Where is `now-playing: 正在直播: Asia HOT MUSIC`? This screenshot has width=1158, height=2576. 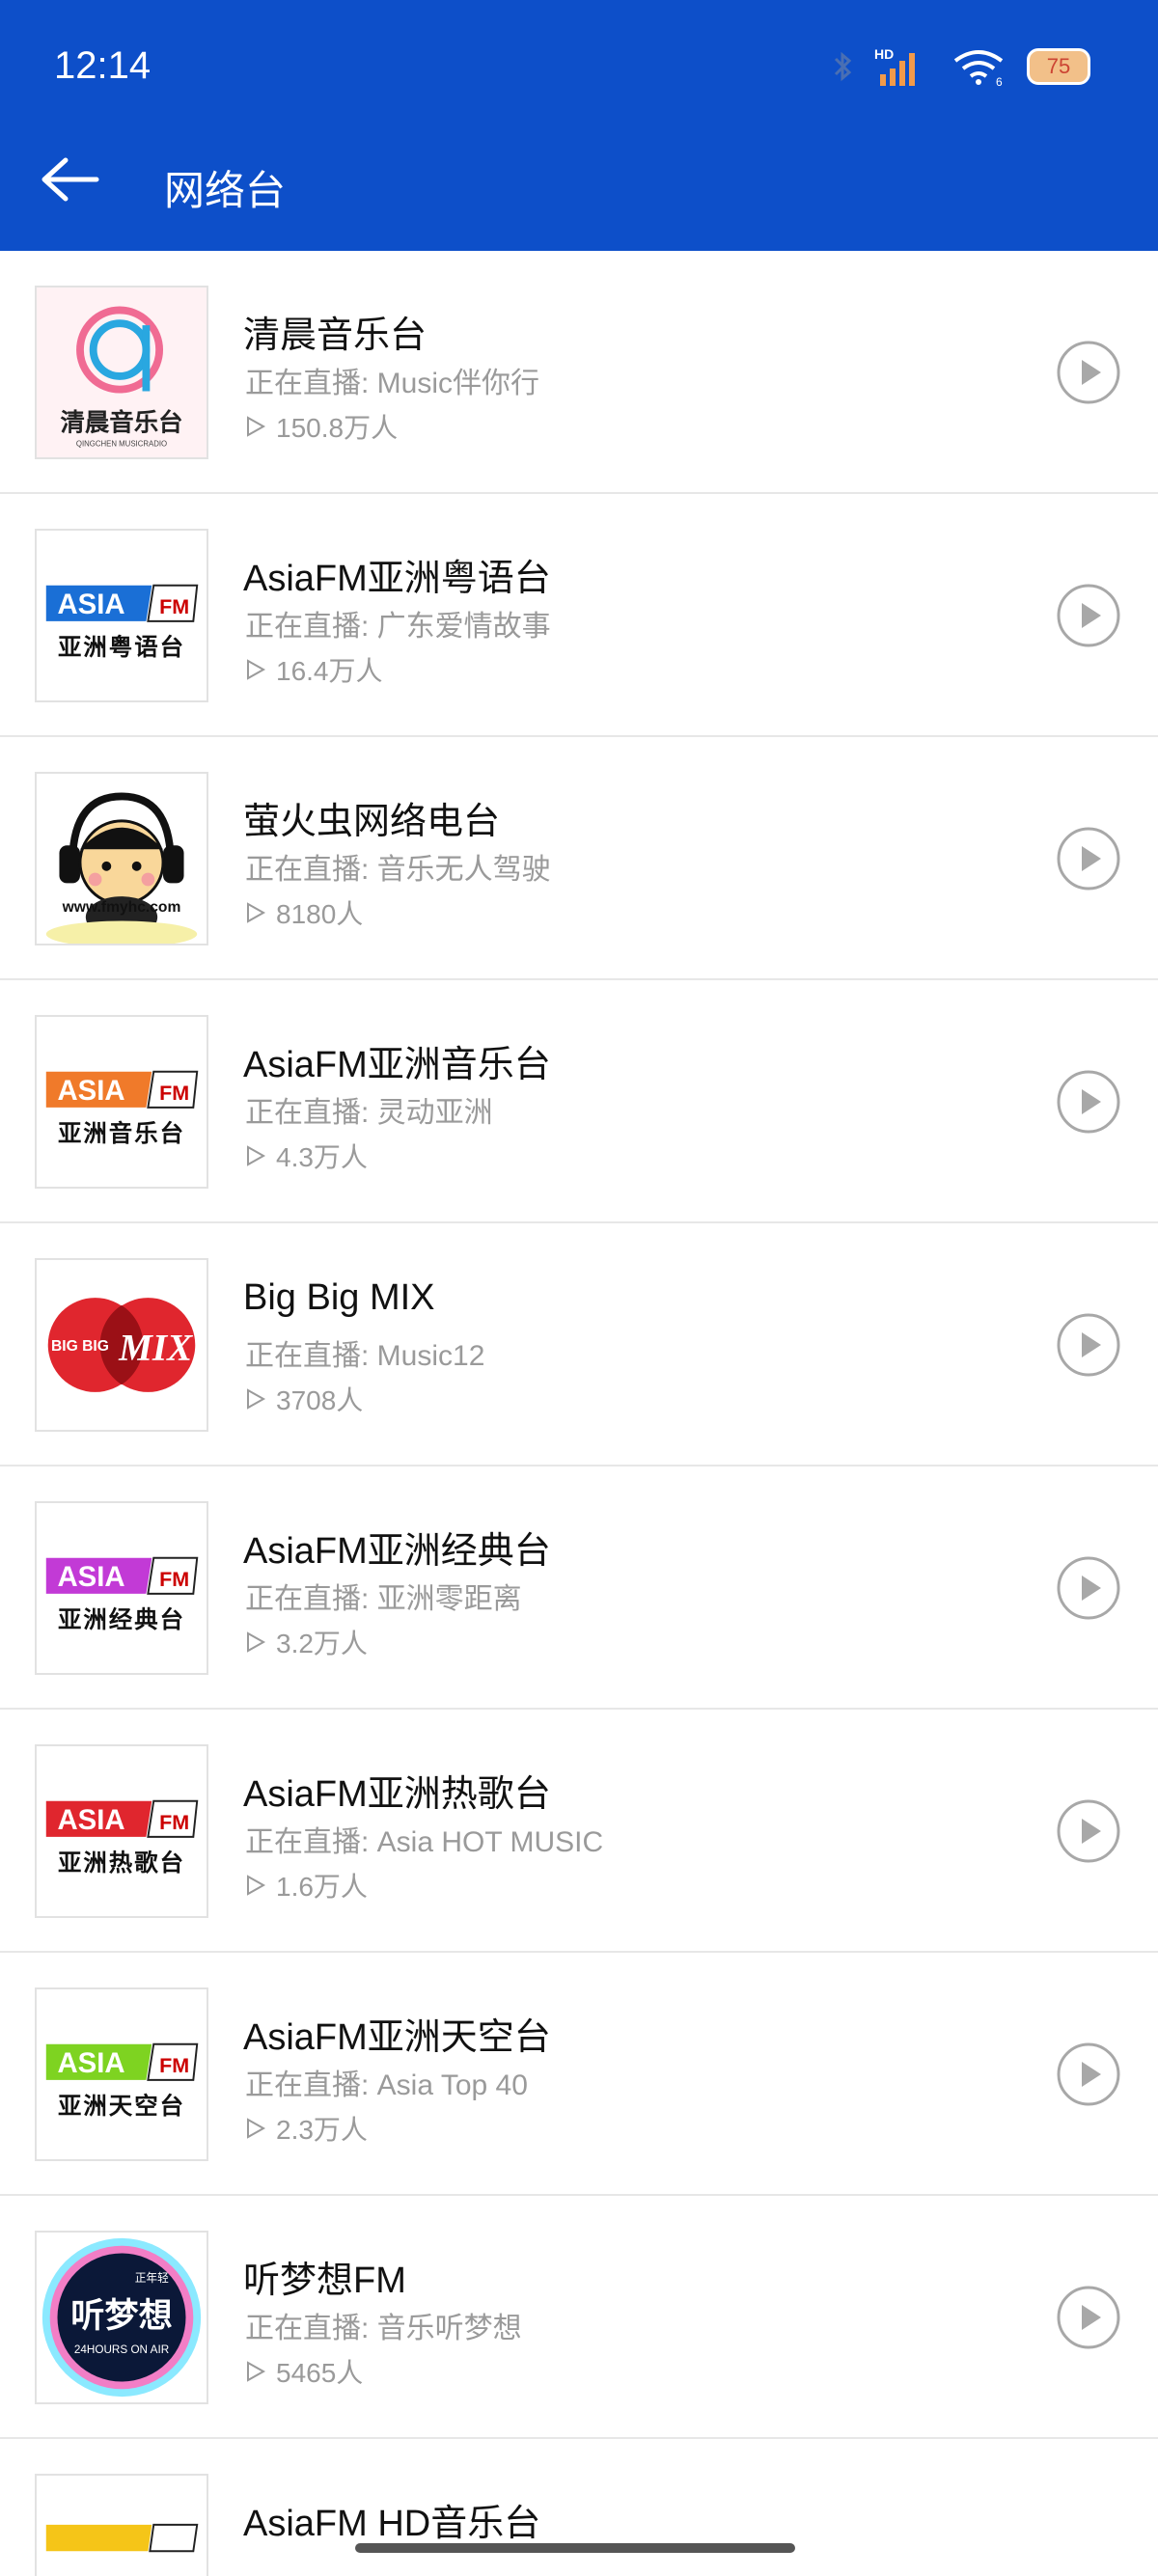 now-playing: 正在直播: Asia HOT MUSIC is located at coordinates (424, 1842).